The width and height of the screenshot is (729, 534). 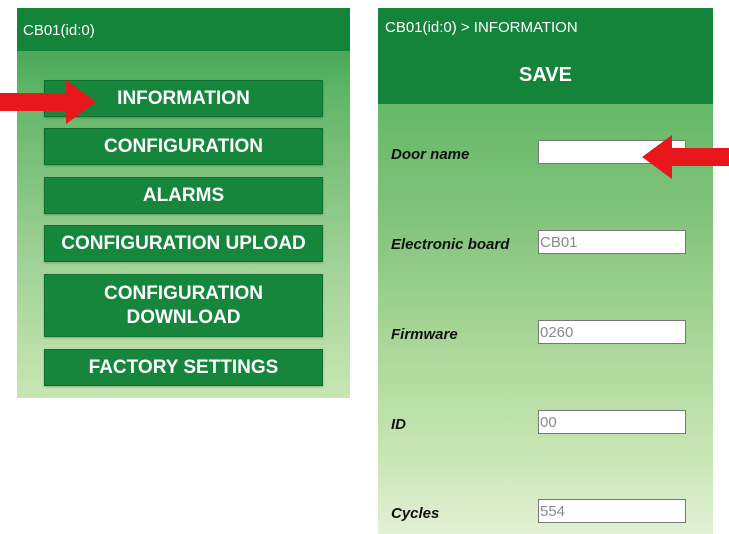 What do you see at coordinates (612, 422) in the screenshot?
I see `id-field` at bounding box center [612, 422].